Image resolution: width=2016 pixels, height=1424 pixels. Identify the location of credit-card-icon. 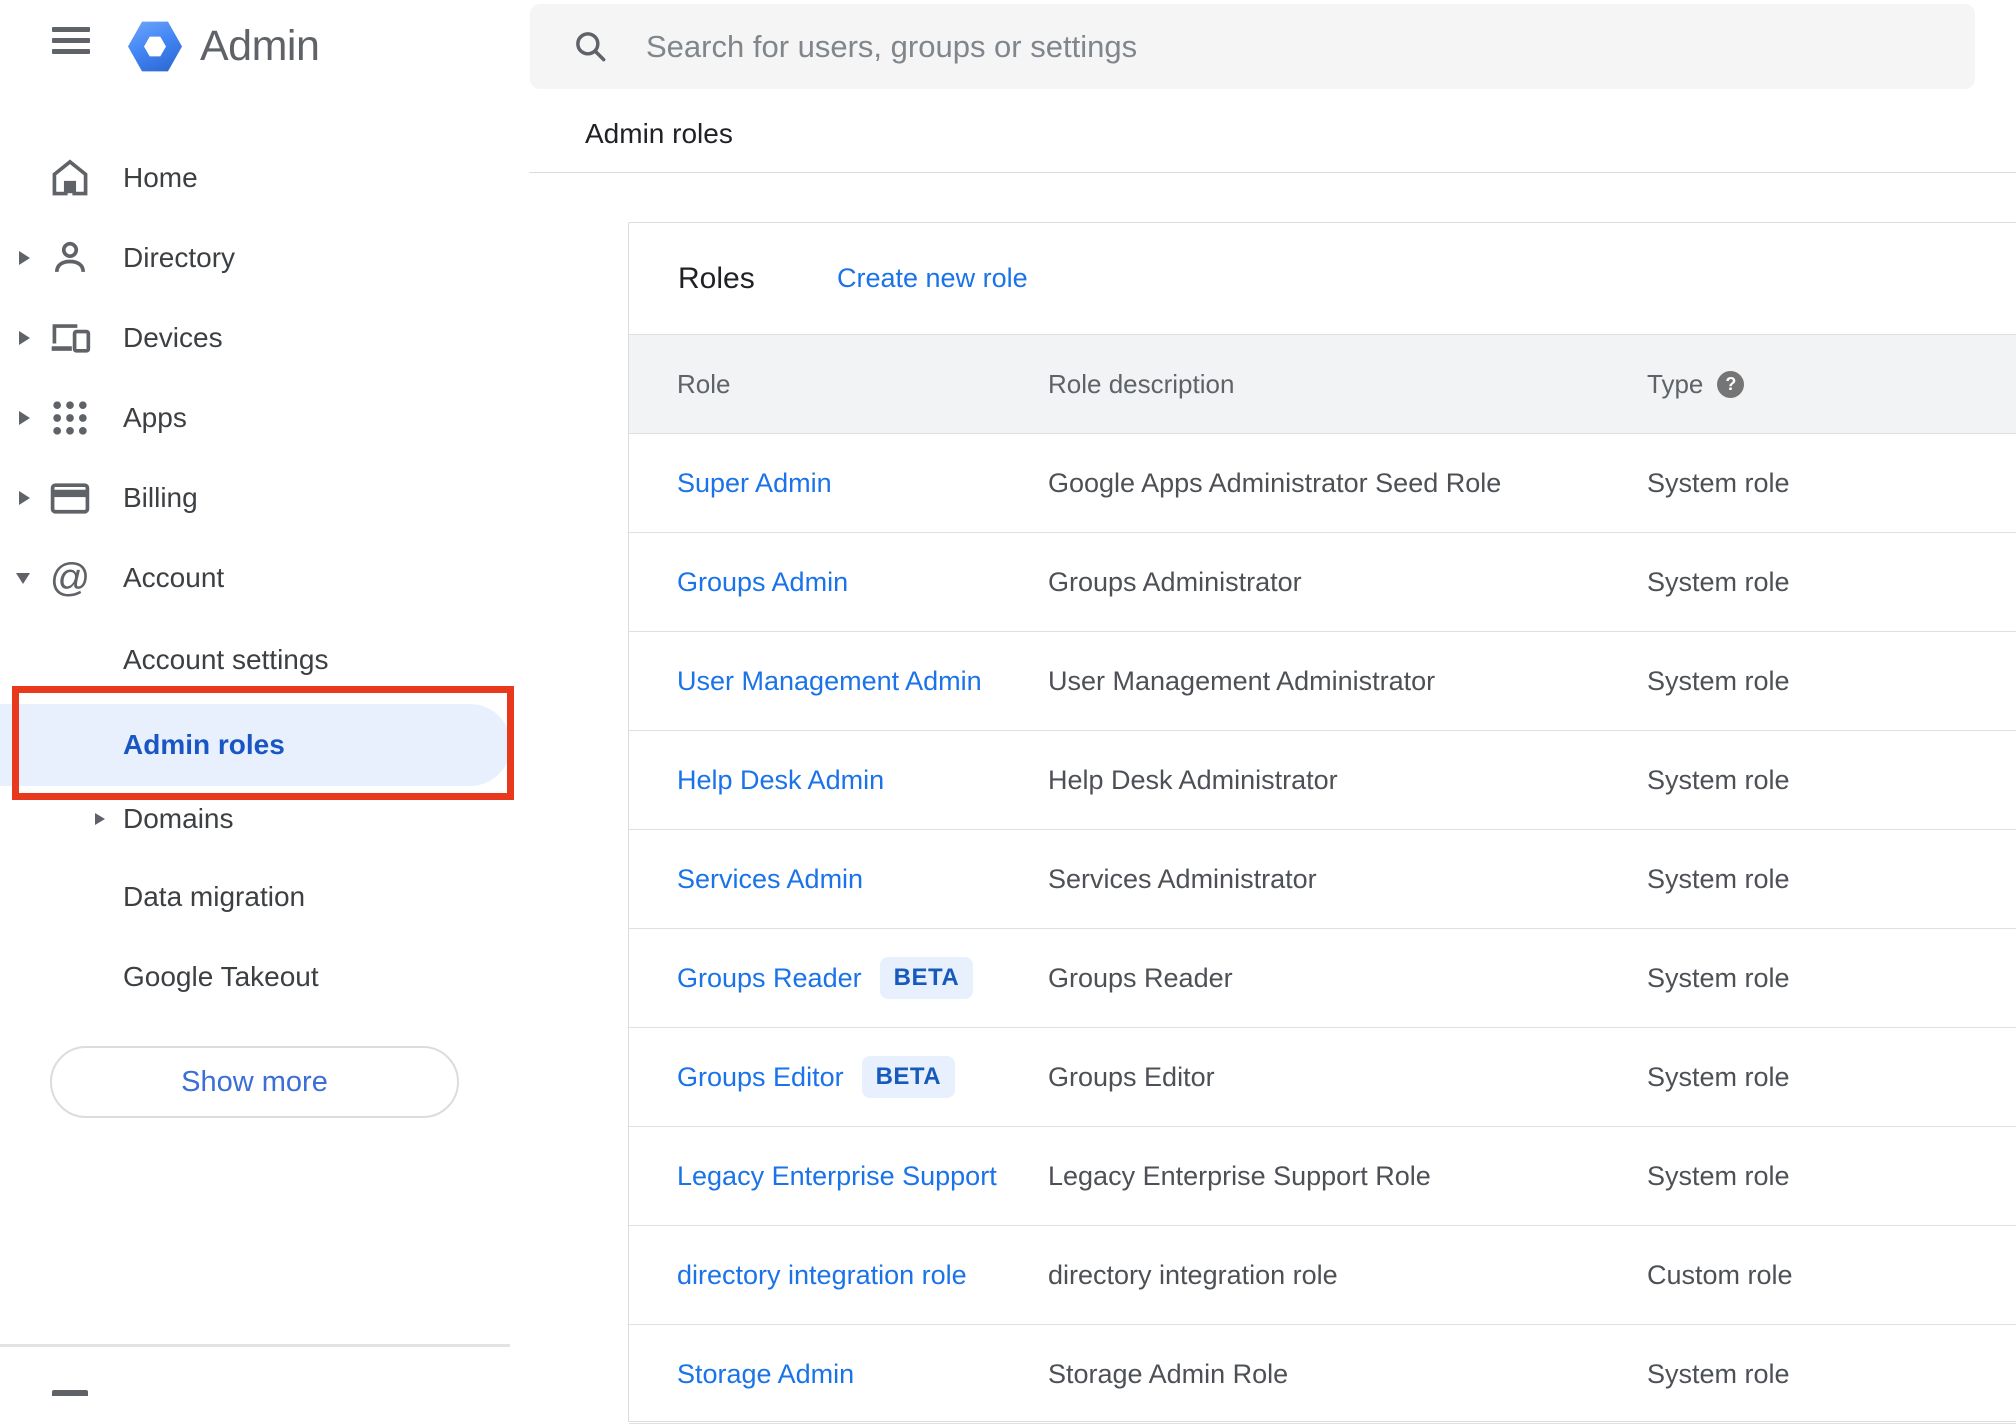
(70, 498).